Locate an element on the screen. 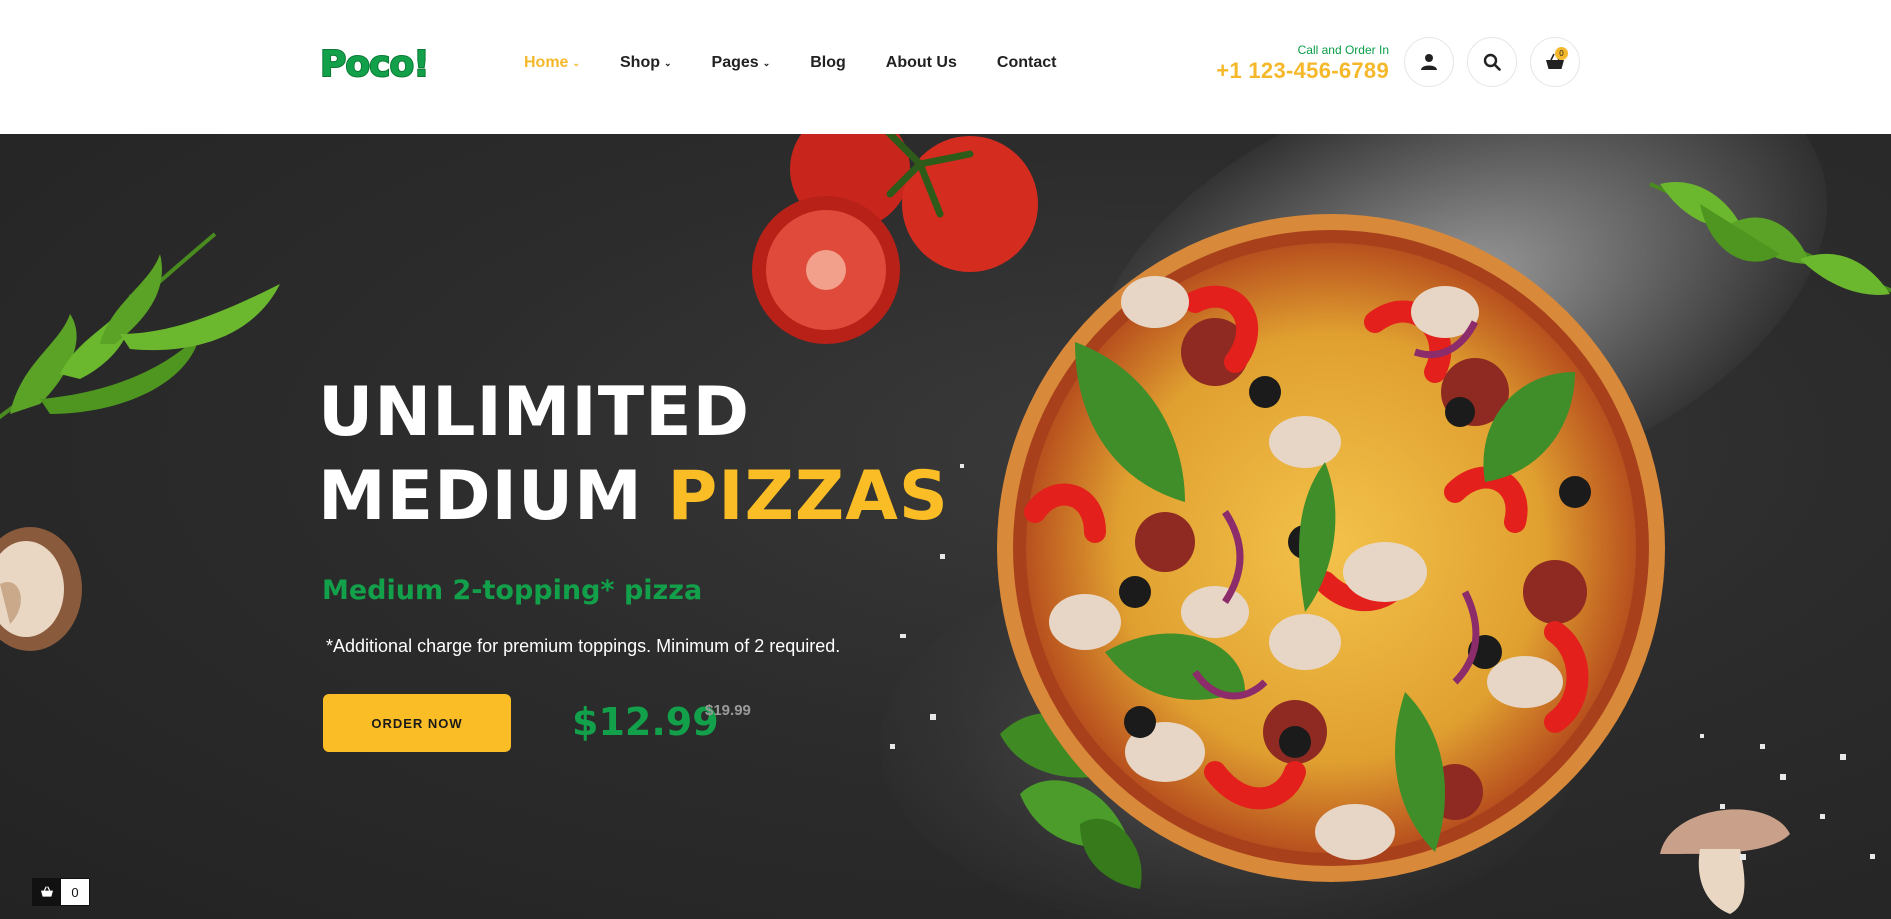 Image resolution: width=1891 pixels, height=919 pixels. nav-home: Home ⌄ is located at coordinates (552, 63).